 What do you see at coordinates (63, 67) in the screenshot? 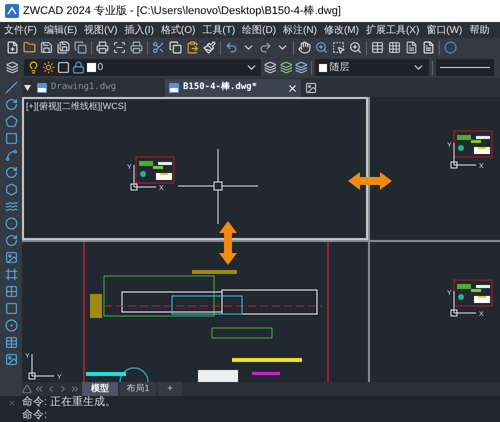
I see `frame-icon` at bounding box center [63, 67].